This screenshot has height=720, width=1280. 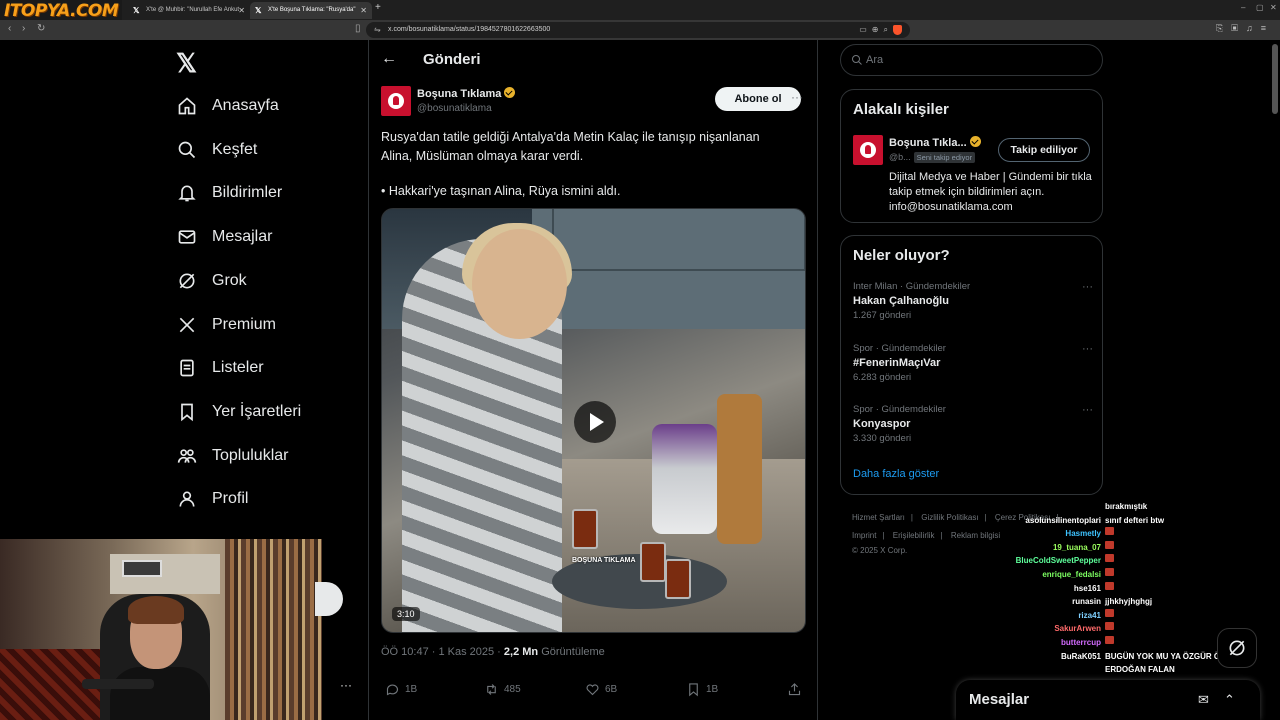 What do you see at coordinates (914, 535) in the screenshot?
I see `footer-link: Erişilebilirlik` at bounding box center [914, 535].